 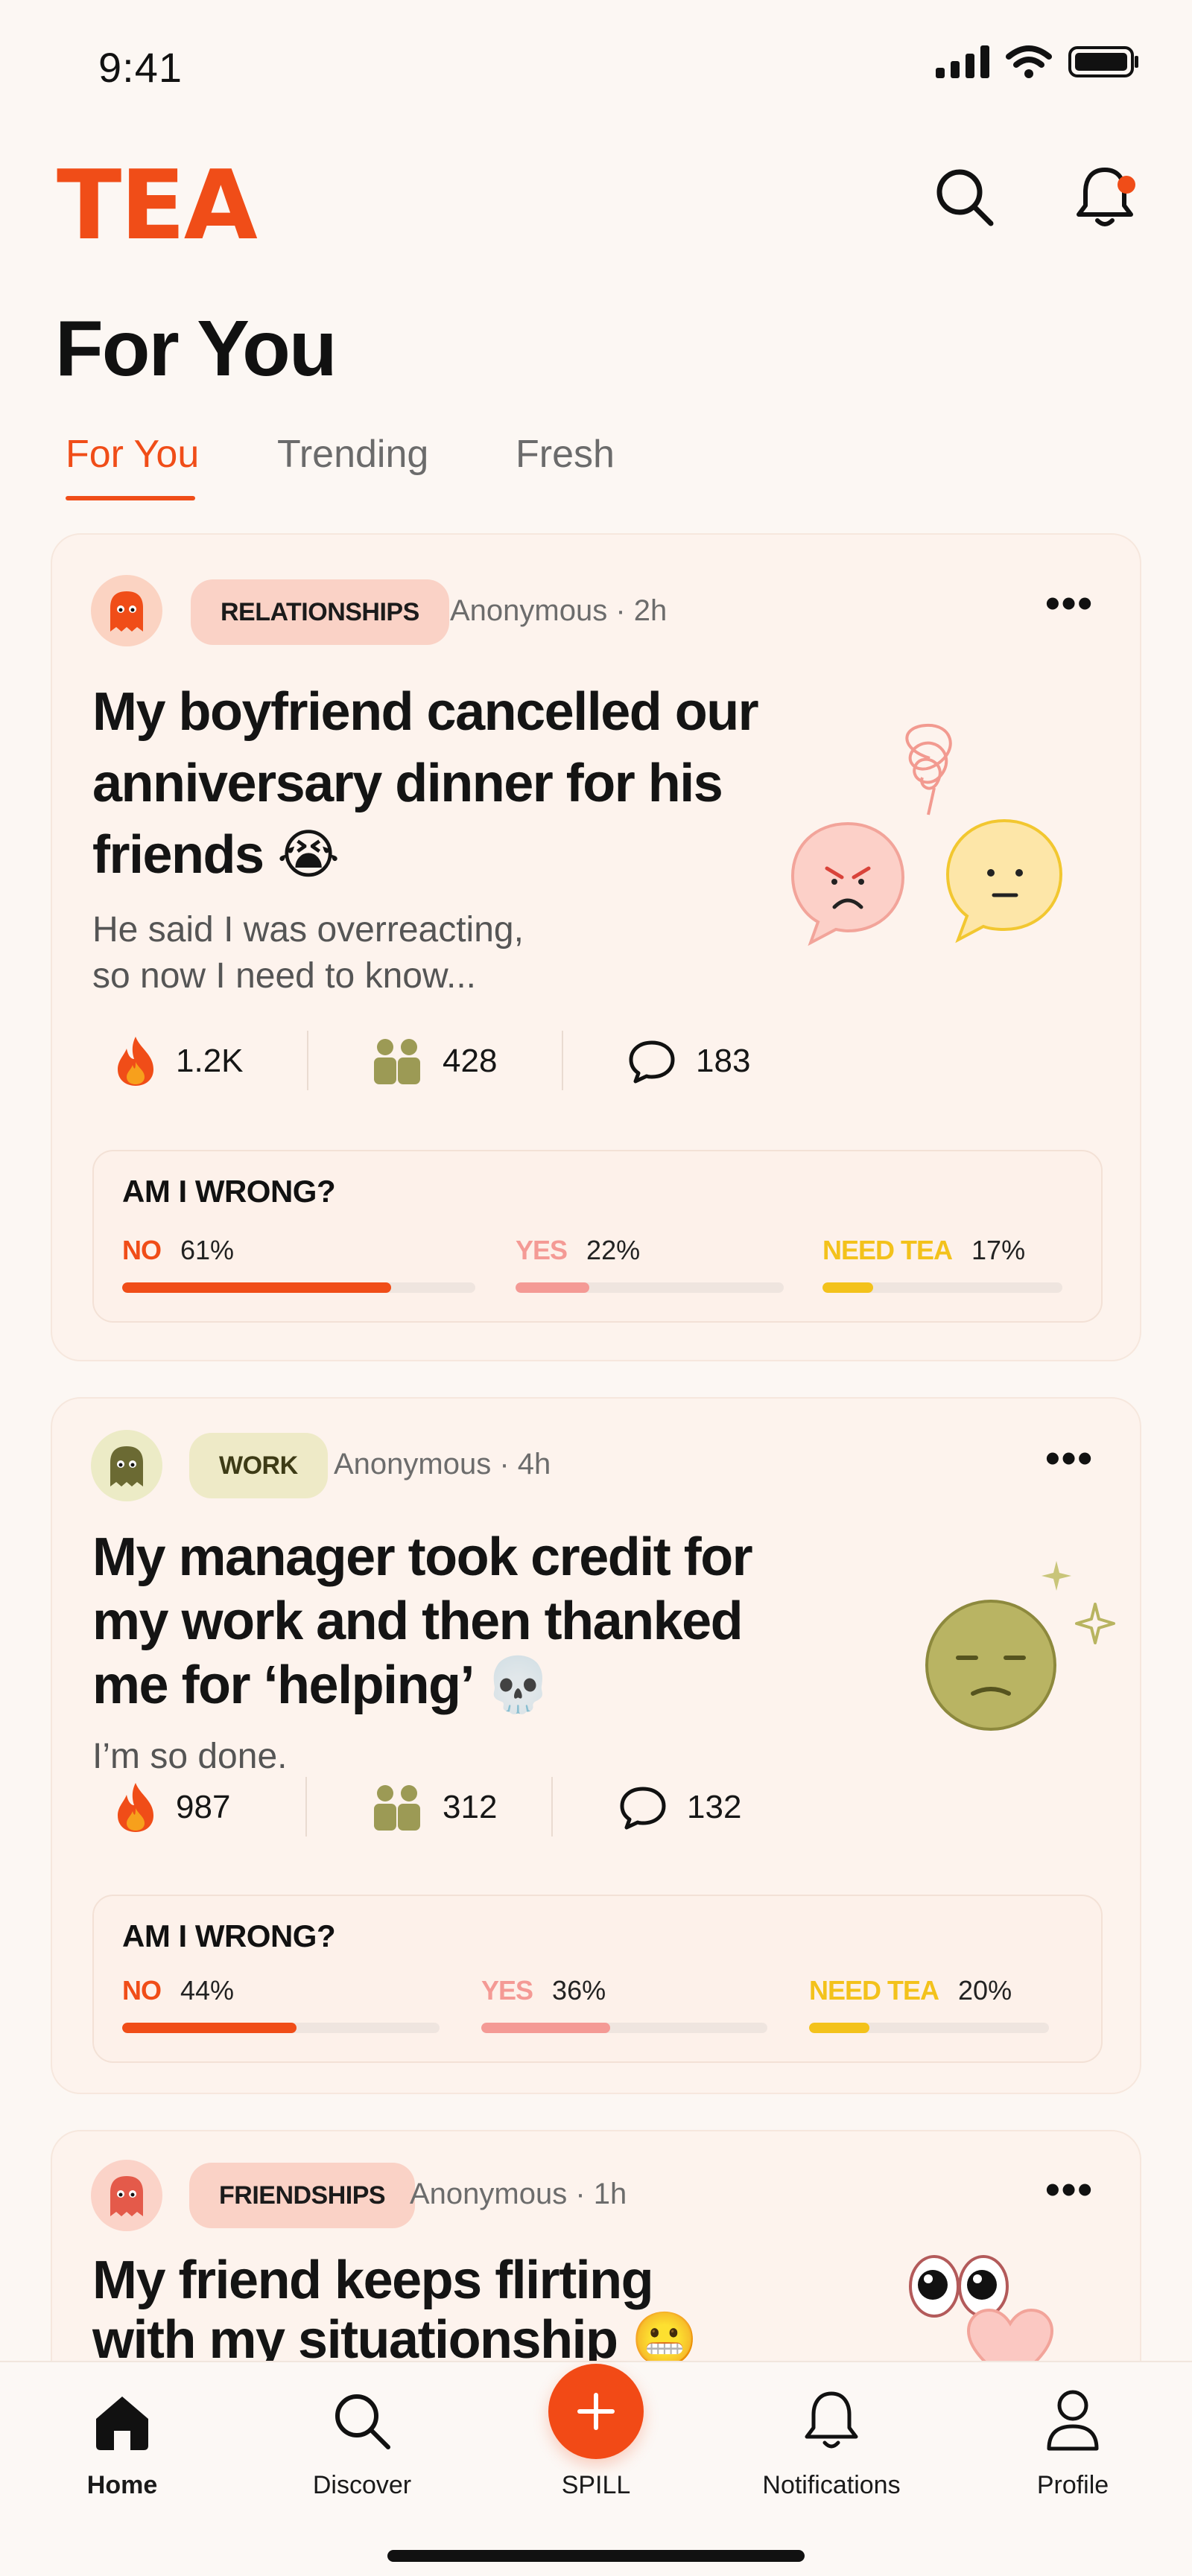 What do you see at coordinates (965, 197) in the screenshot?
I see `search-button` at bounding box center [965, 197].